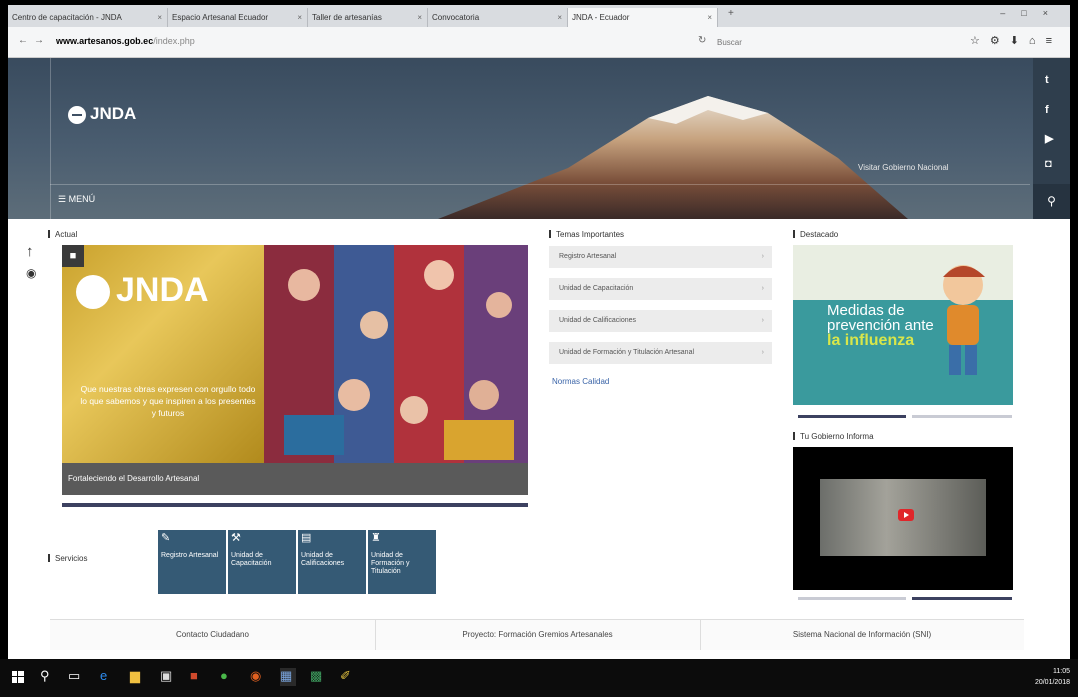 This screenshot has height=697, width=1078. What do you see at coordinates (162, 290) in the screenshot?
I see `slide-logo-text: JNDA` at bounding box center [162, 290].